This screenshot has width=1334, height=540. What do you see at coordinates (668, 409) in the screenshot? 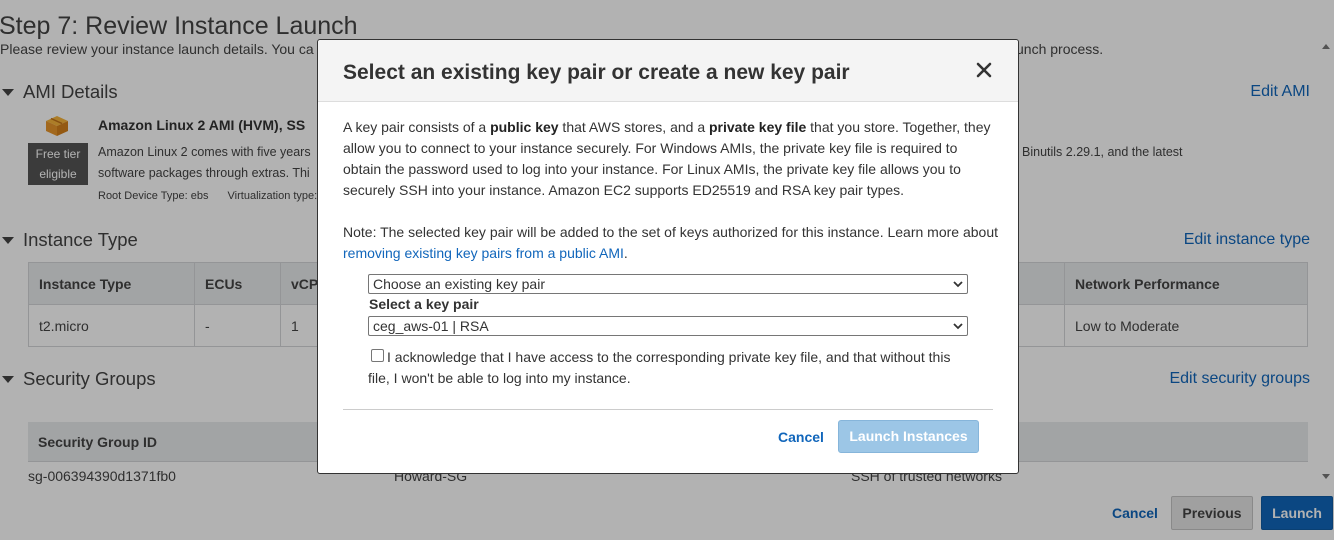
I see `dialog-divider` at bounding box center [668, 409].